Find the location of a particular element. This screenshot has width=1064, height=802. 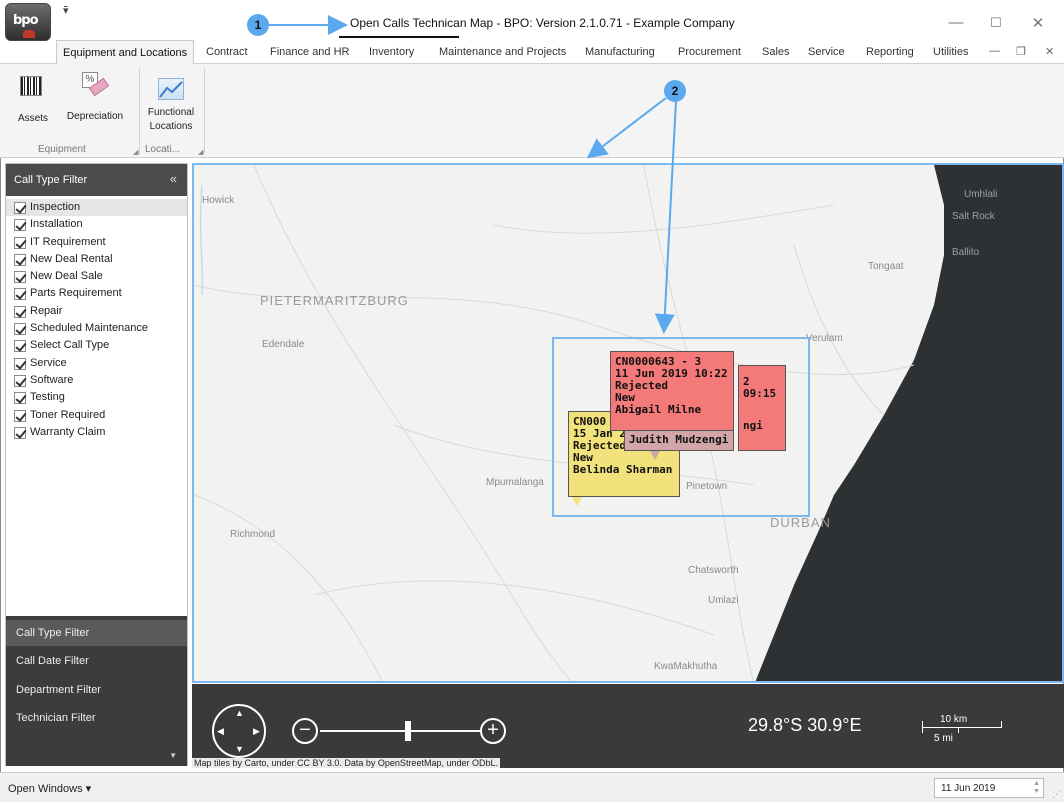

tab-finance-and-hr: Finance and HR is located at coordinates (310, 52).